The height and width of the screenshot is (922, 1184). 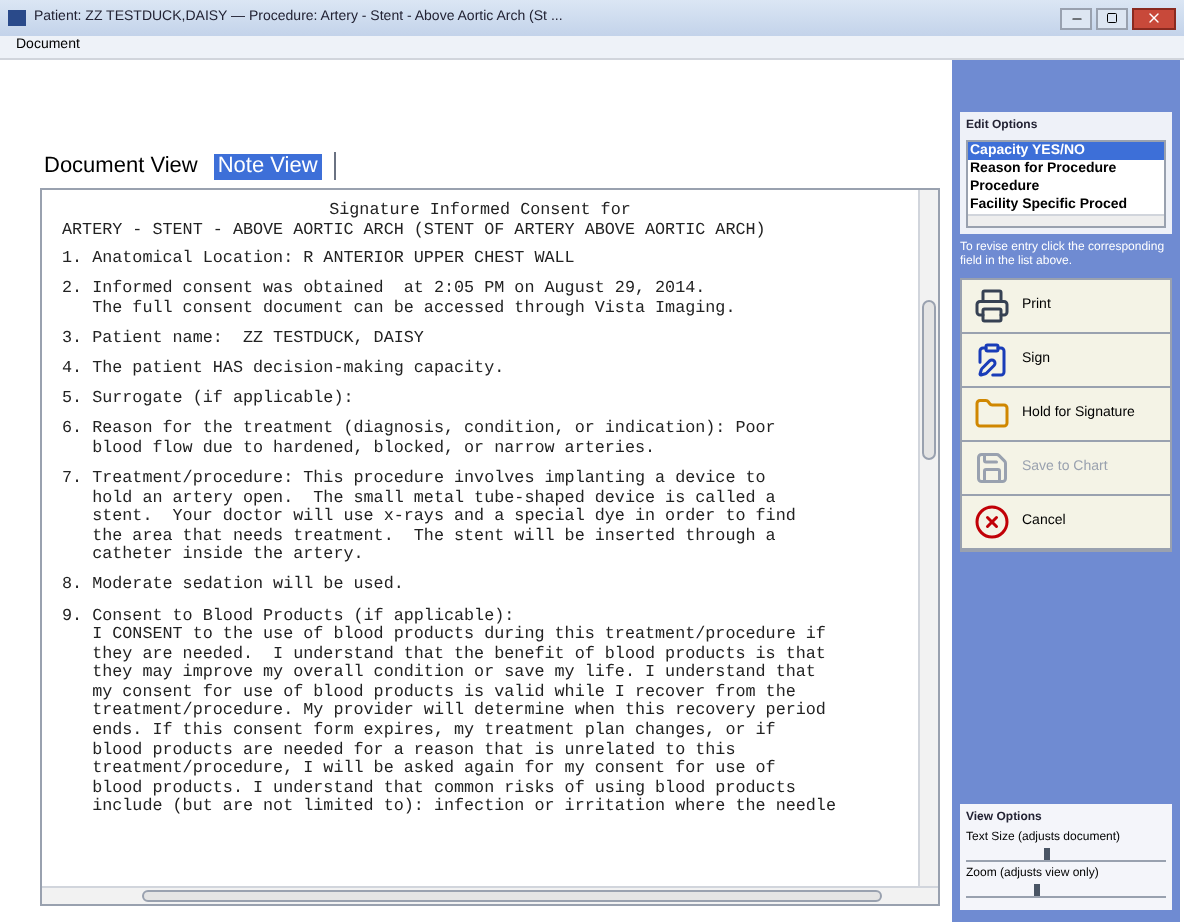 I want to click on vertical-scrollbar, so click(x=928, y=538).